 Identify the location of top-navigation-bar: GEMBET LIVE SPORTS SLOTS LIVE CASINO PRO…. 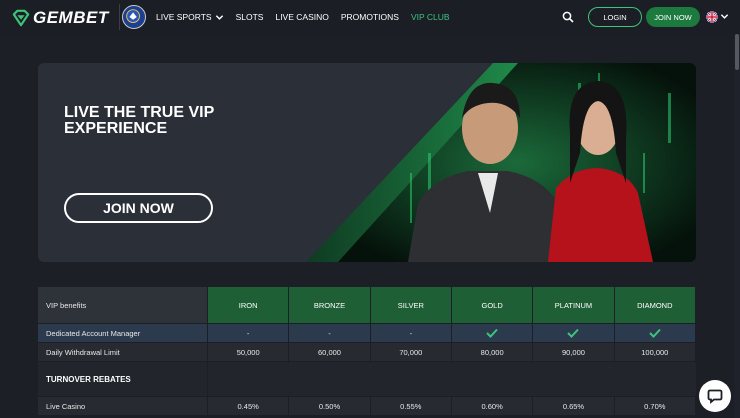
(370, 17).